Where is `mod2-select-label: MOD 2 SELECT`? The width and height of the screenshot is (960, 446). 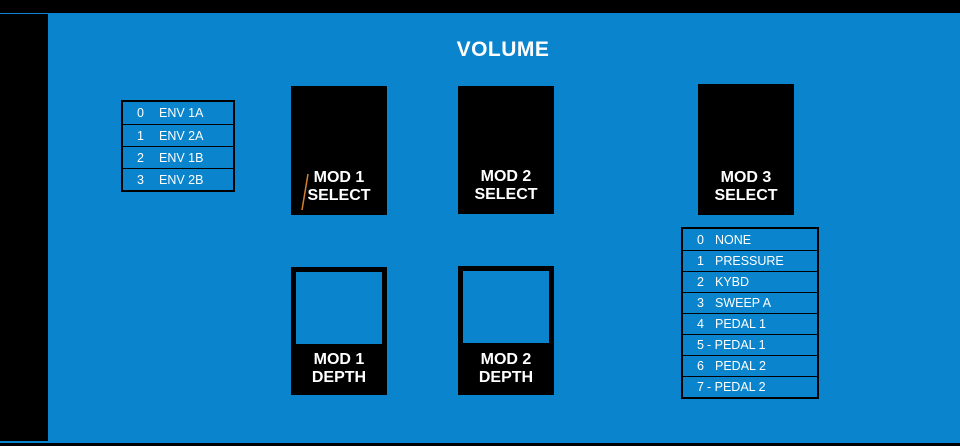 mod2-select-label: MOD 2 SELECT is located at coordinates (506, 186).